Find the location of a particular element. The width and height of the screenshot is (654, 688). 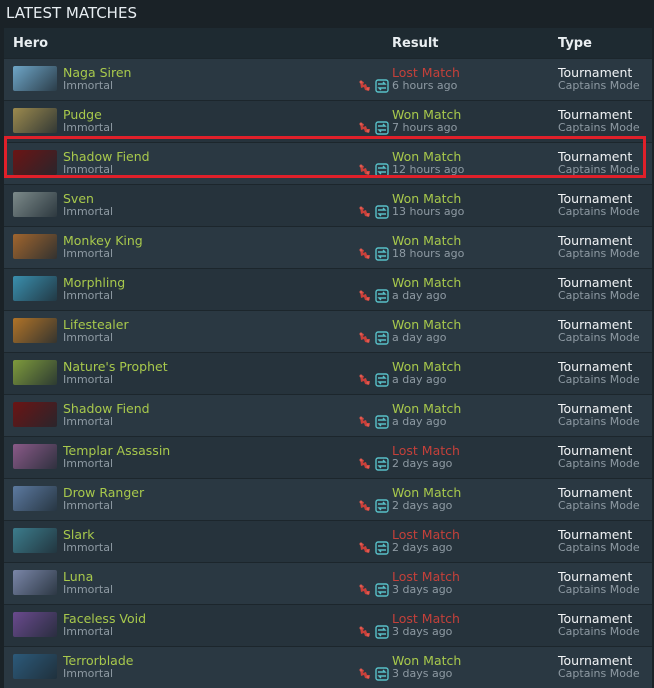

column-header-type: Type is located at coordinates (575, 43).